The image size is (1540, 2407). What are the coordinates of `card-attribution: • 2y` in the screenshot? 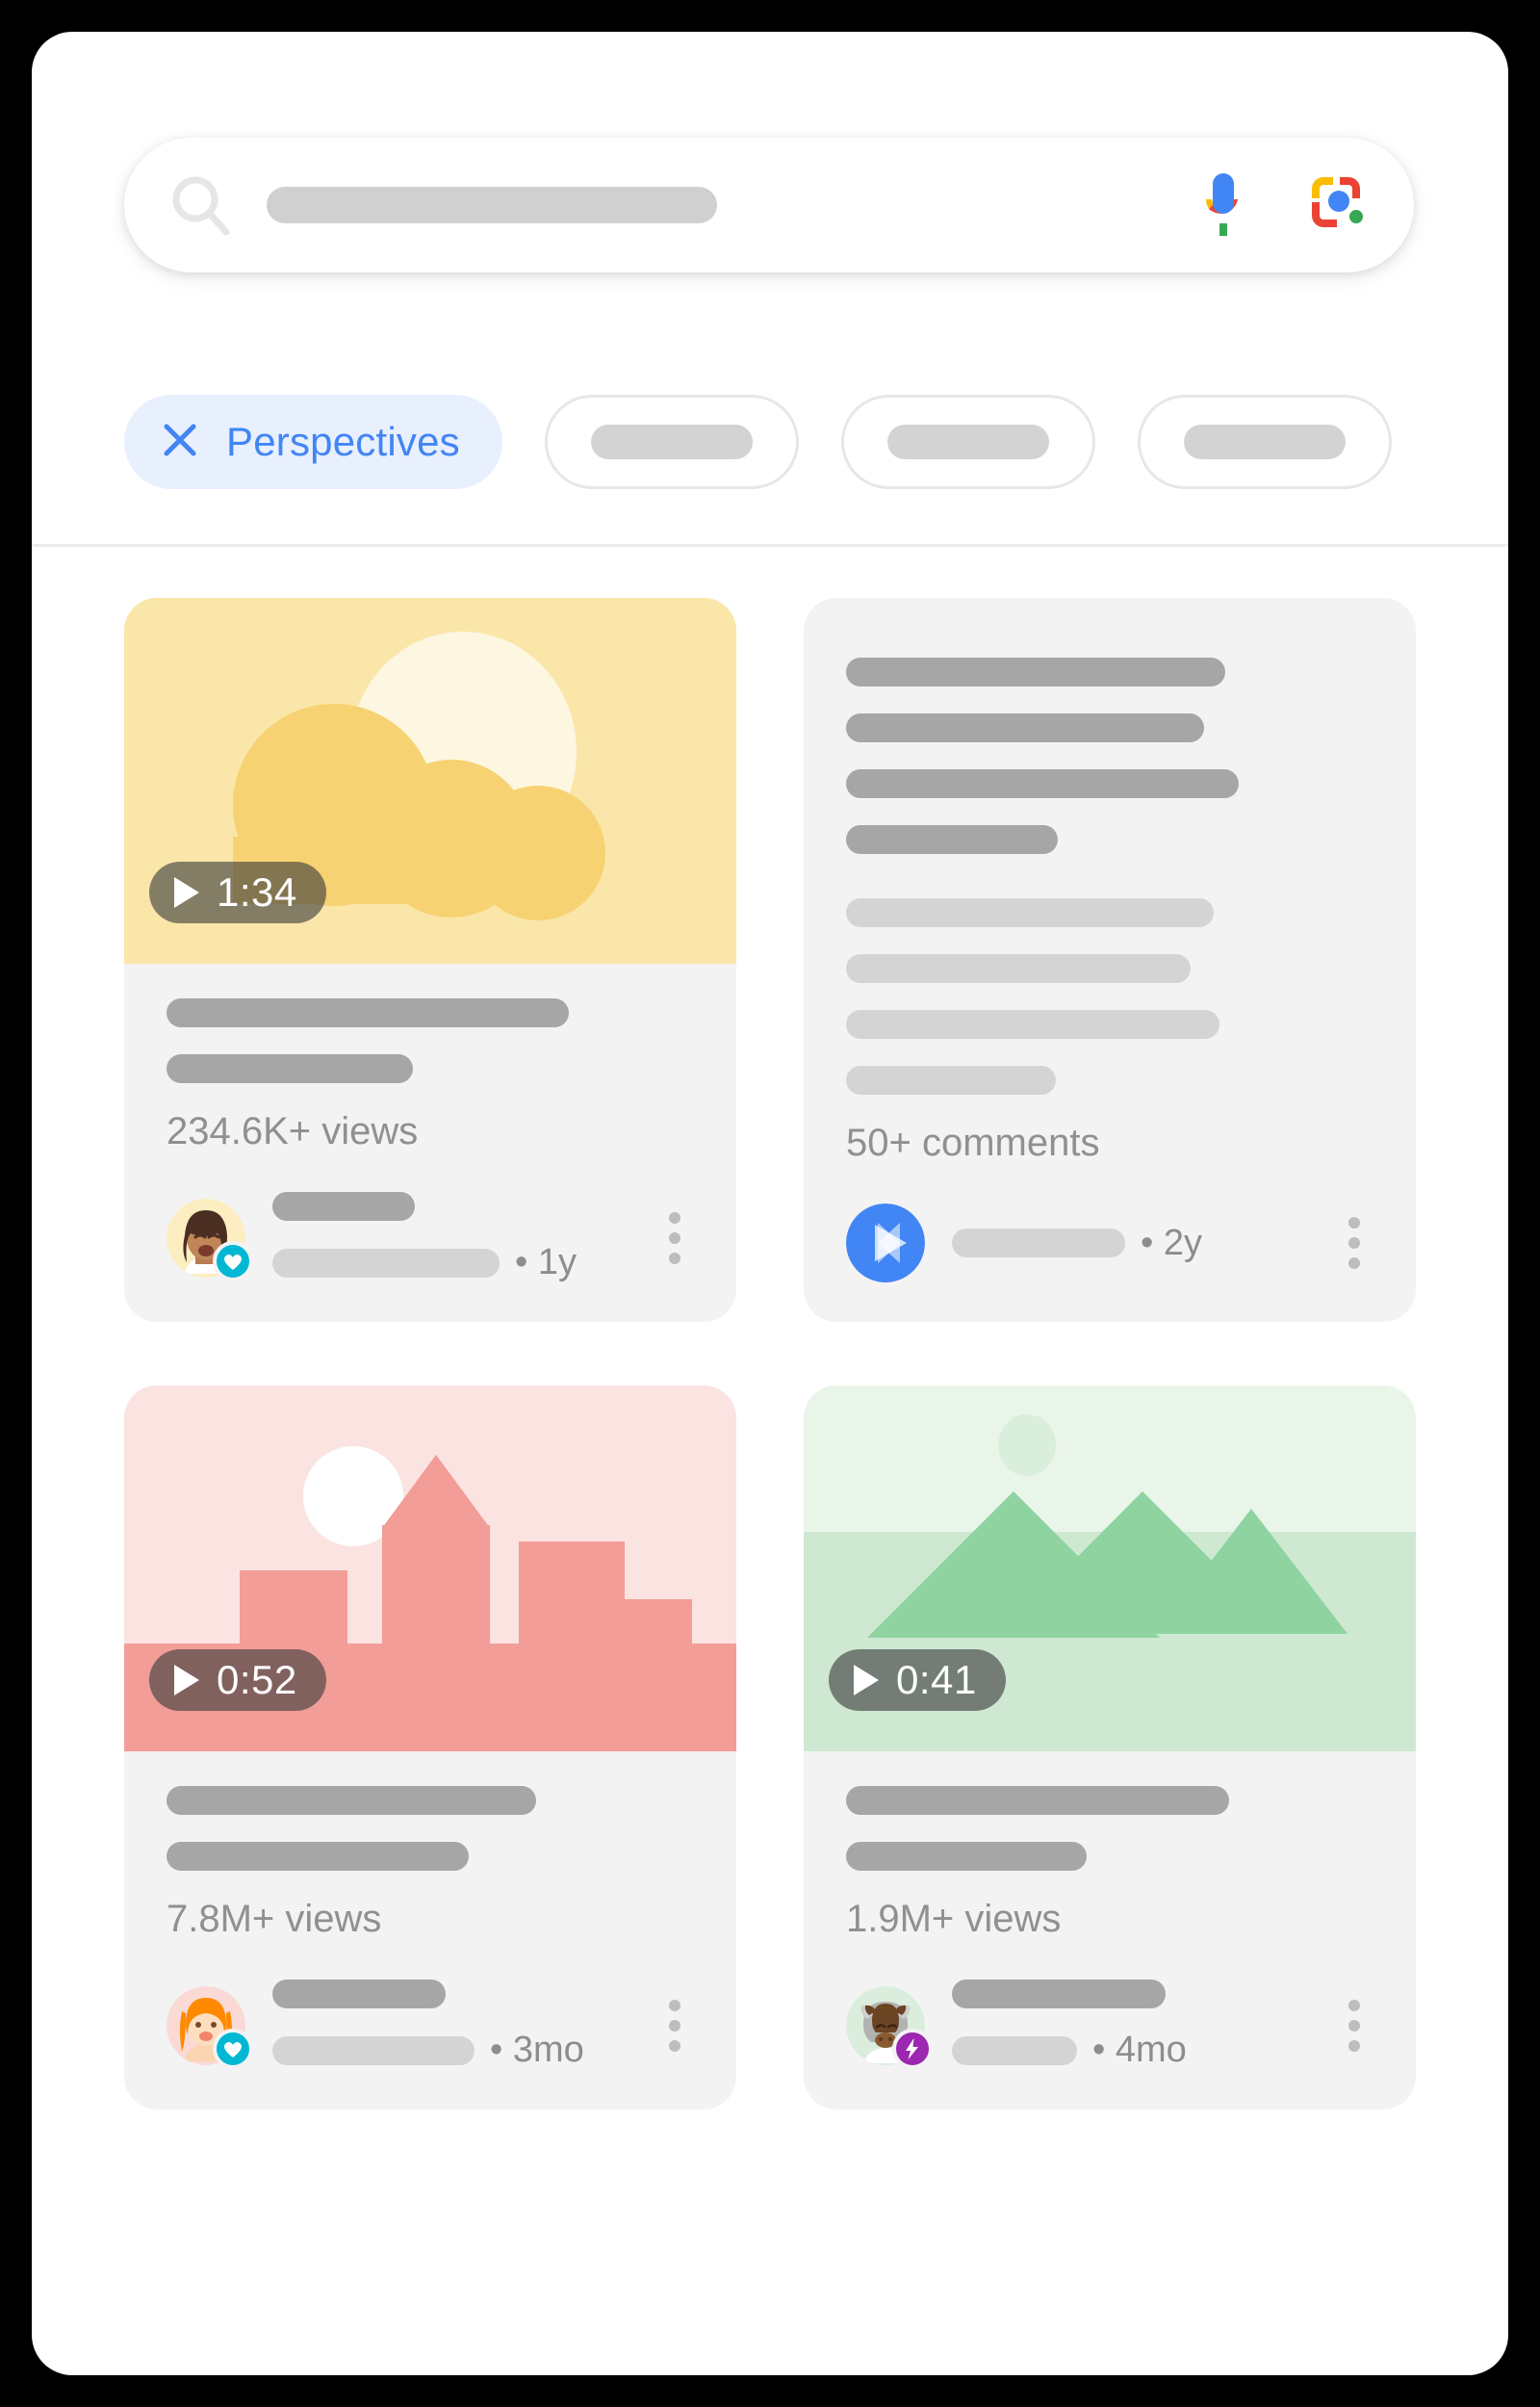 It's located at (1109, 1243).